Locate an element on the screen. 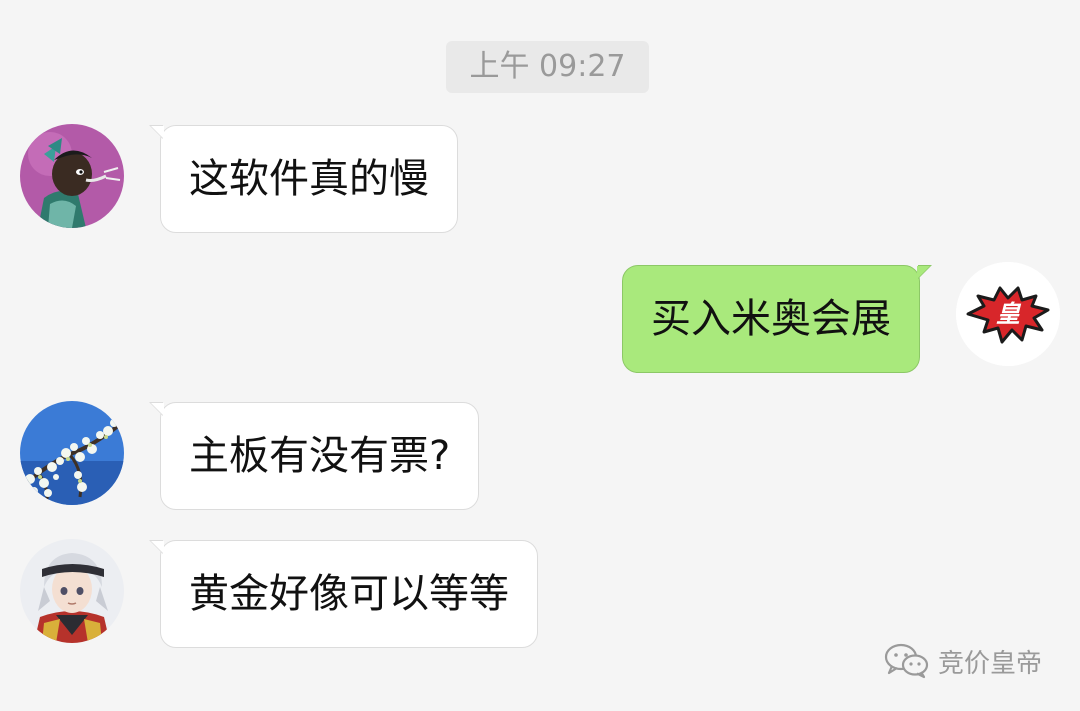 The height and width of the screenshot is (711, 1080). account-watermark: 竞价皇帝 is located at coordinates (963, 661).